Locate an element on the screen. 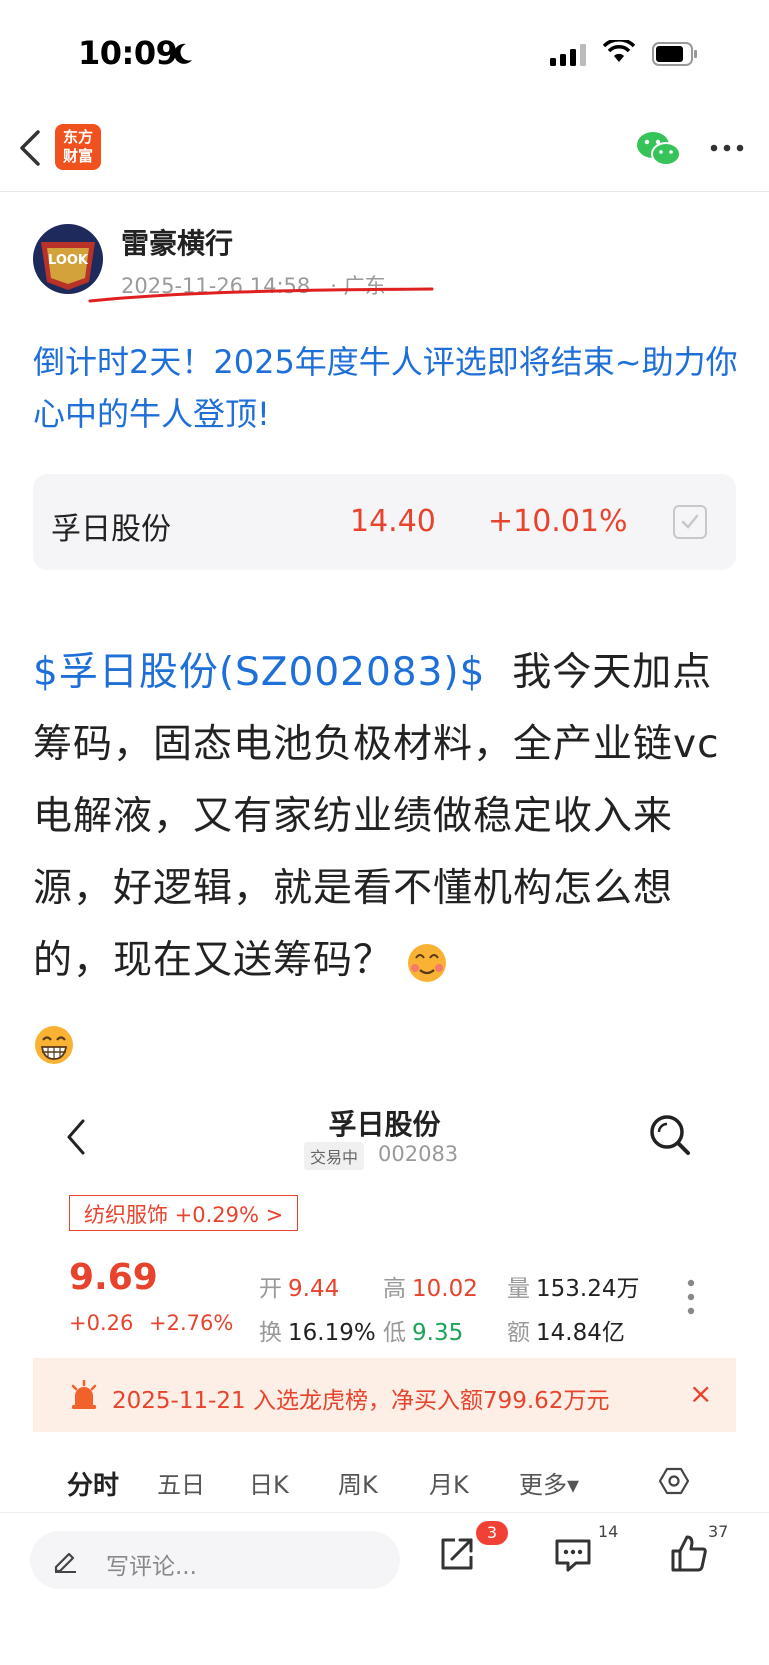  app-logo: 东方财富 is located at coordinates (78, 147).